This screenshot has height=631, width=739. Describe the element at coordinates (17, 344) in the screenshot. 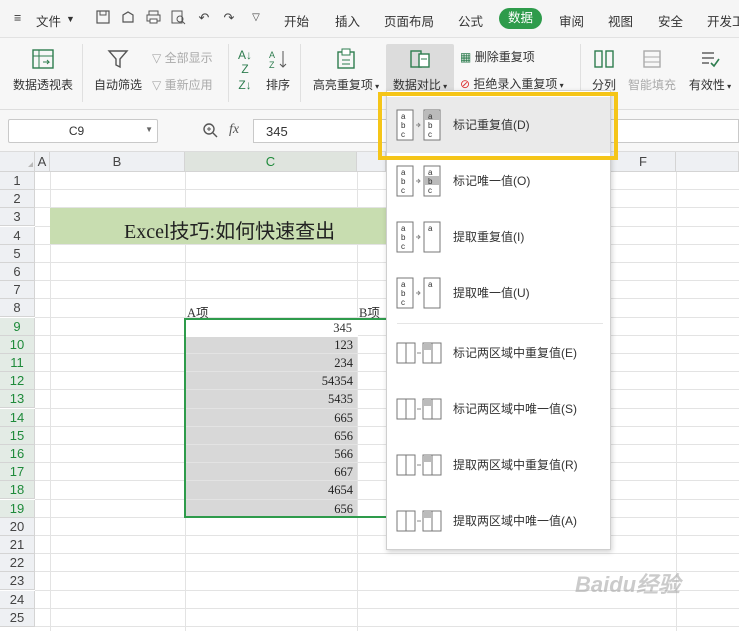

I see `row-header: 10` at that location.